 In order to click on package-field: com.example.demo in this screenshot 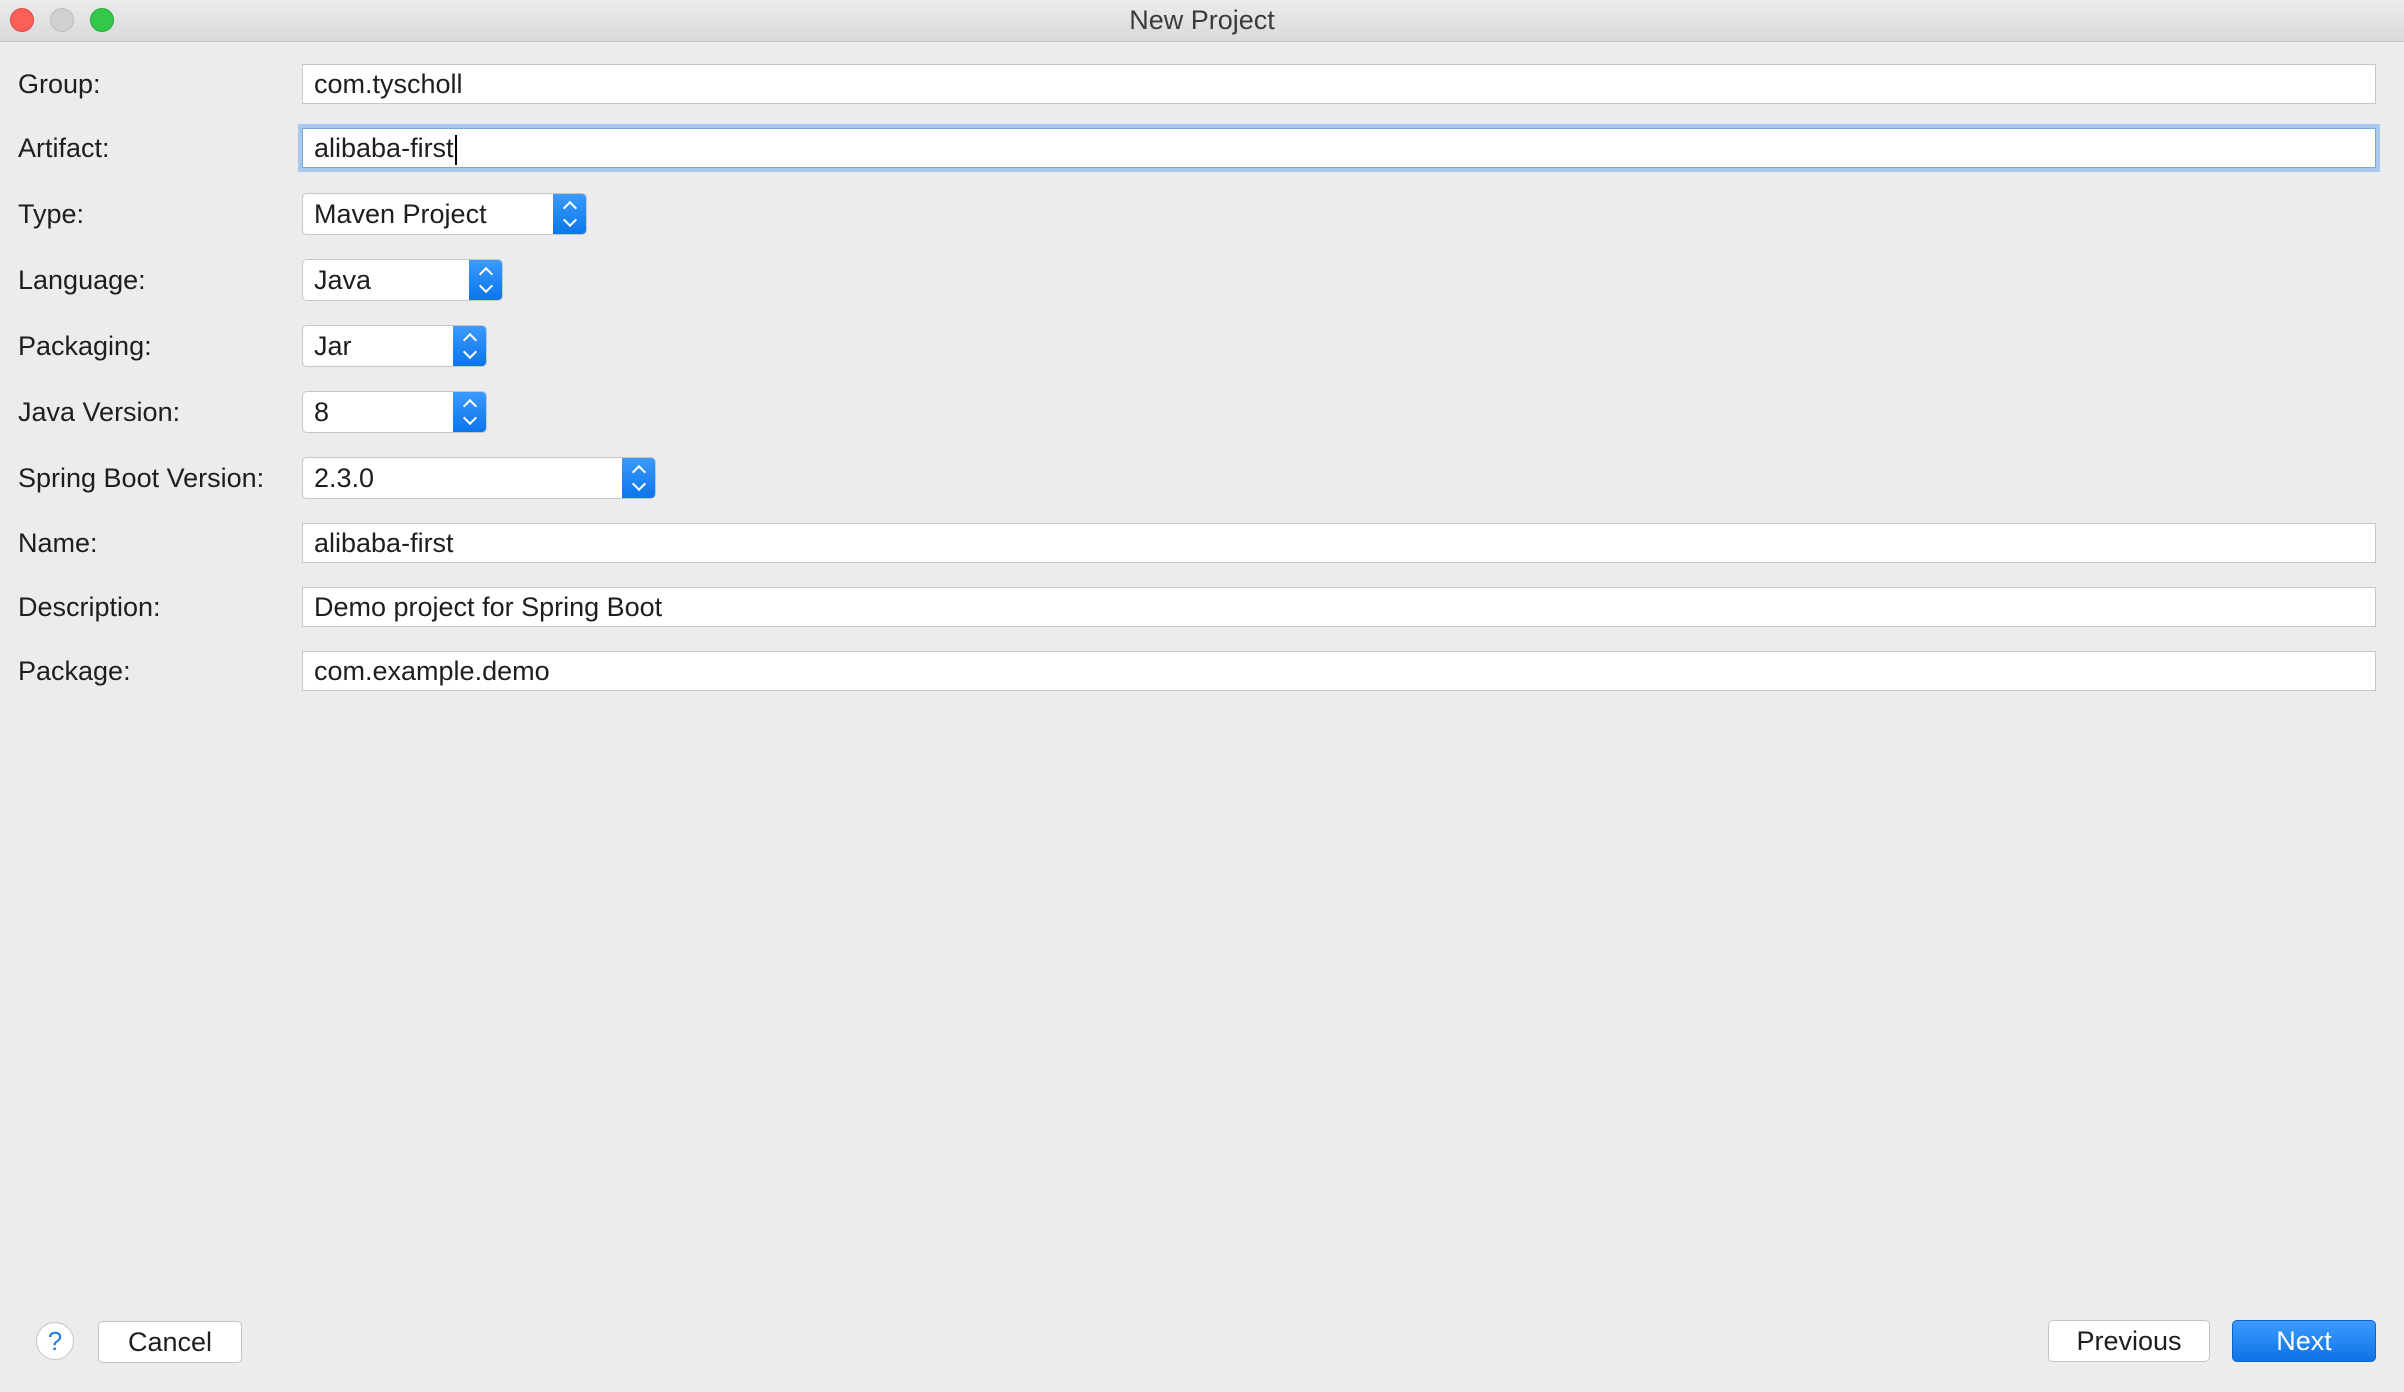, I will do `click(1339, 671)`.